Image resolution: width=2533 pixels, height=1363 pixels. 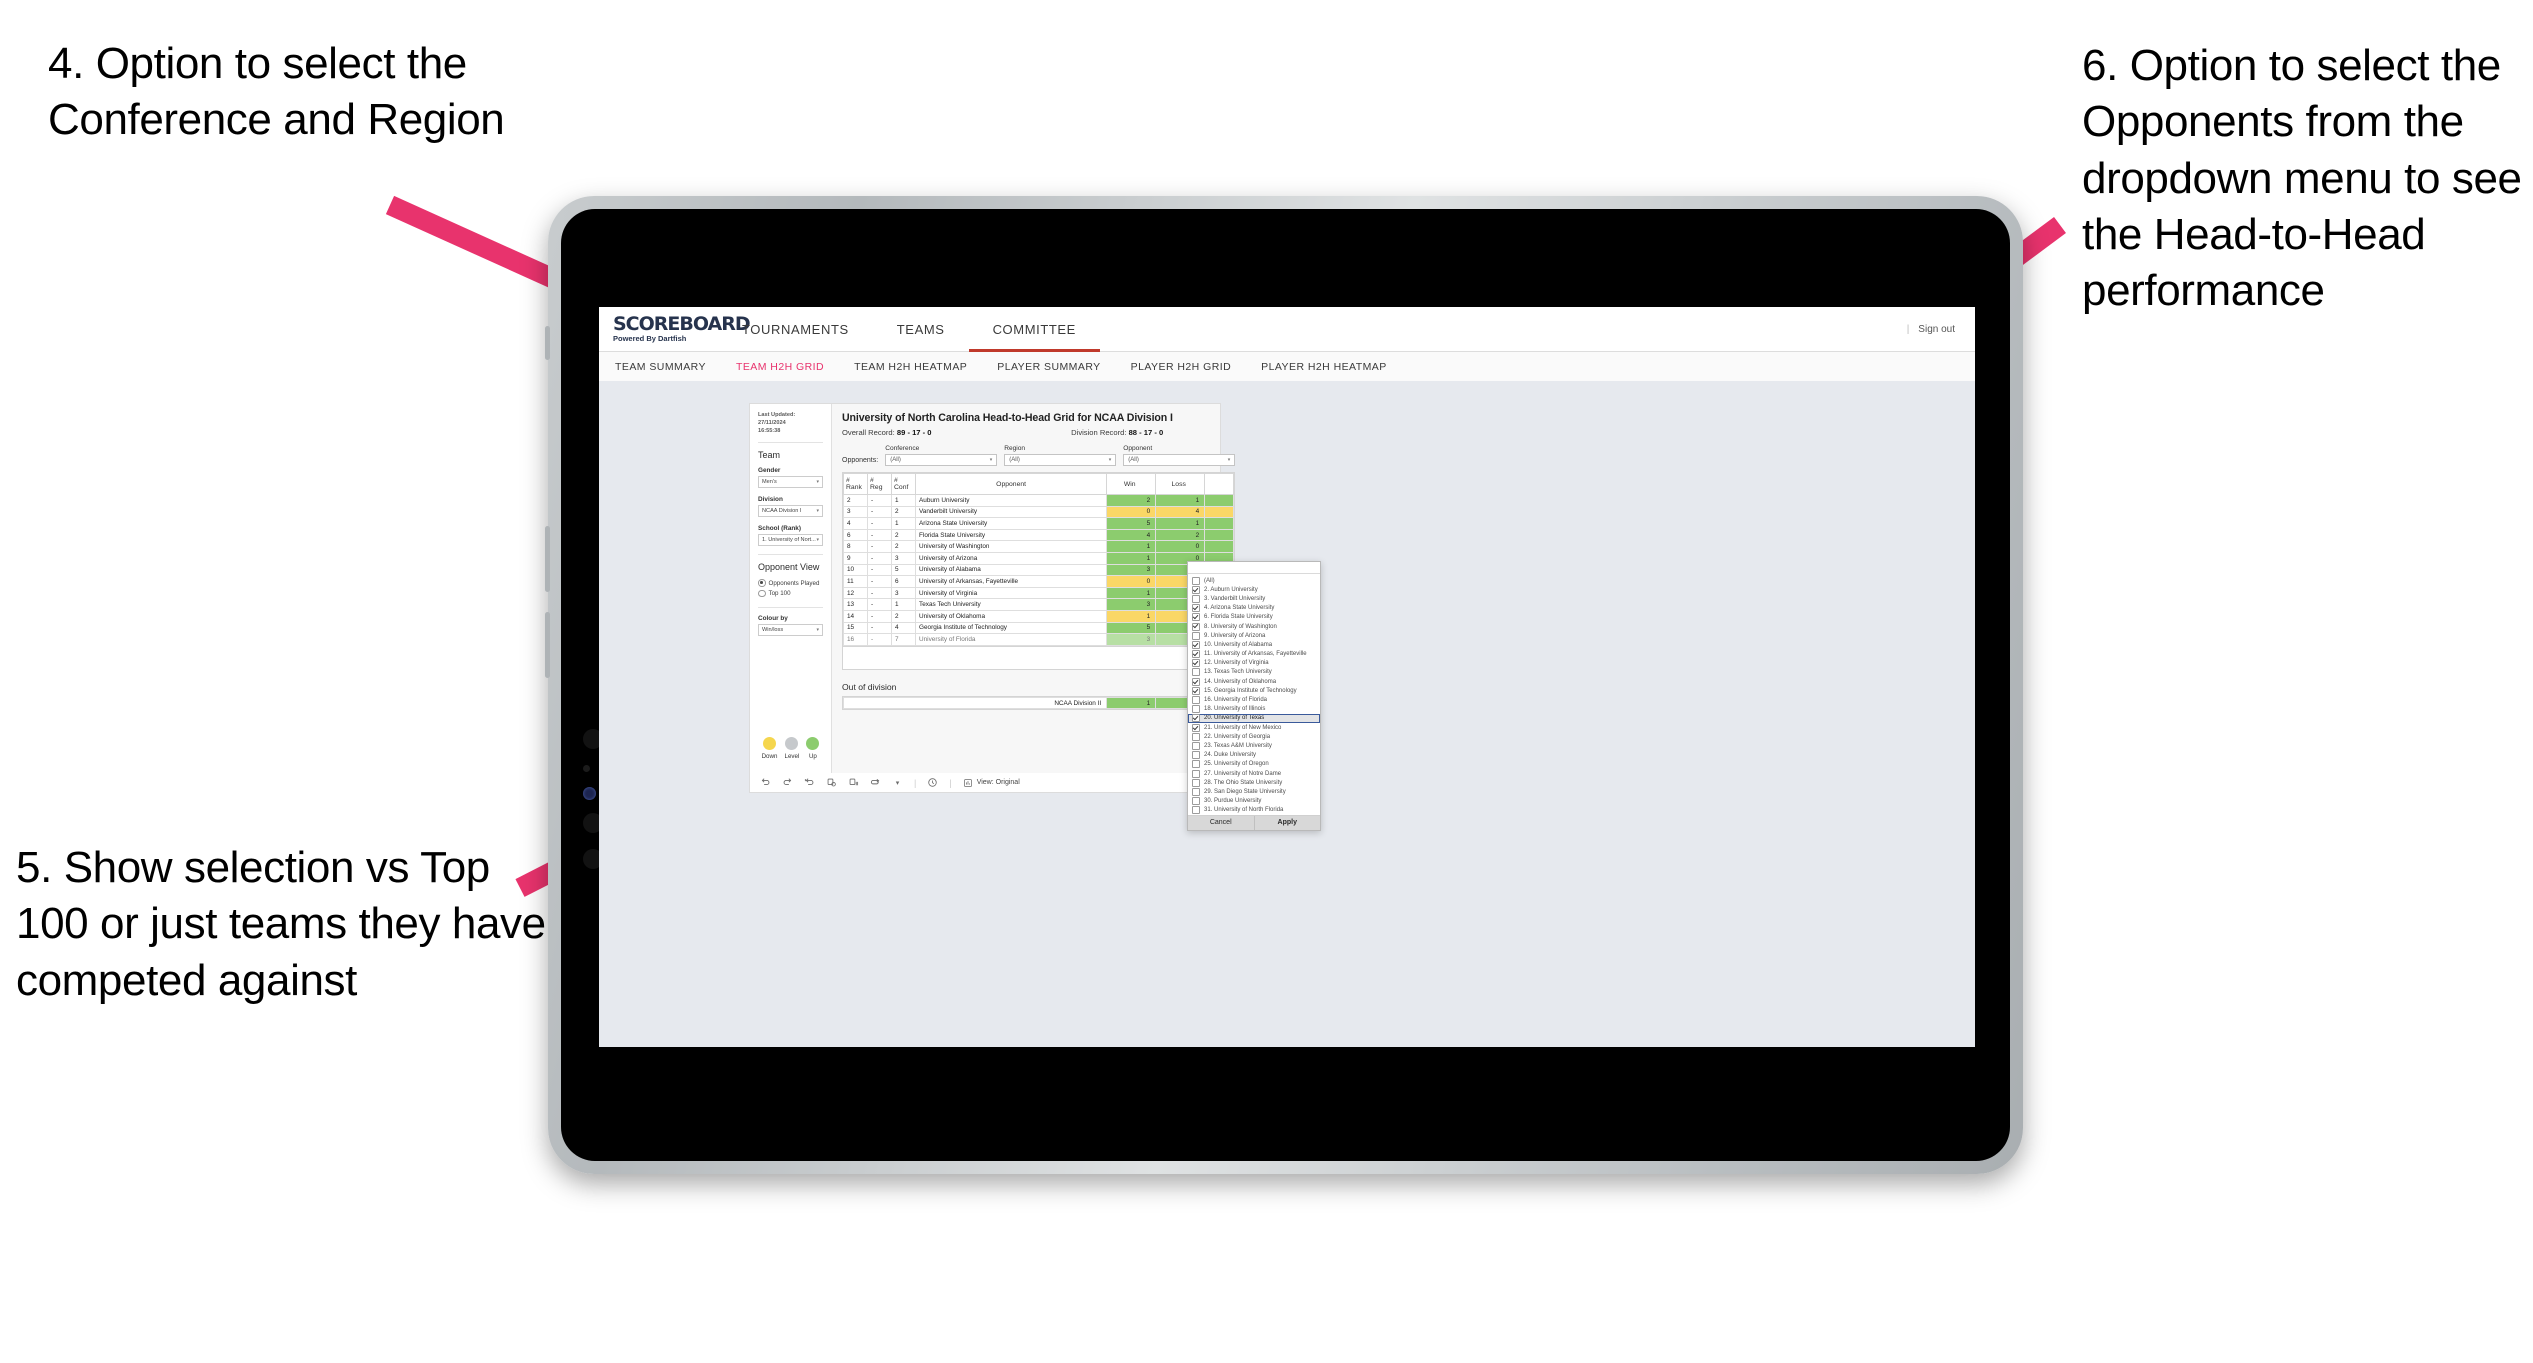 What do you see at coordinates (787, 782) in the screenshot?
I see `redo-icon` at bounding box center [787, 782].